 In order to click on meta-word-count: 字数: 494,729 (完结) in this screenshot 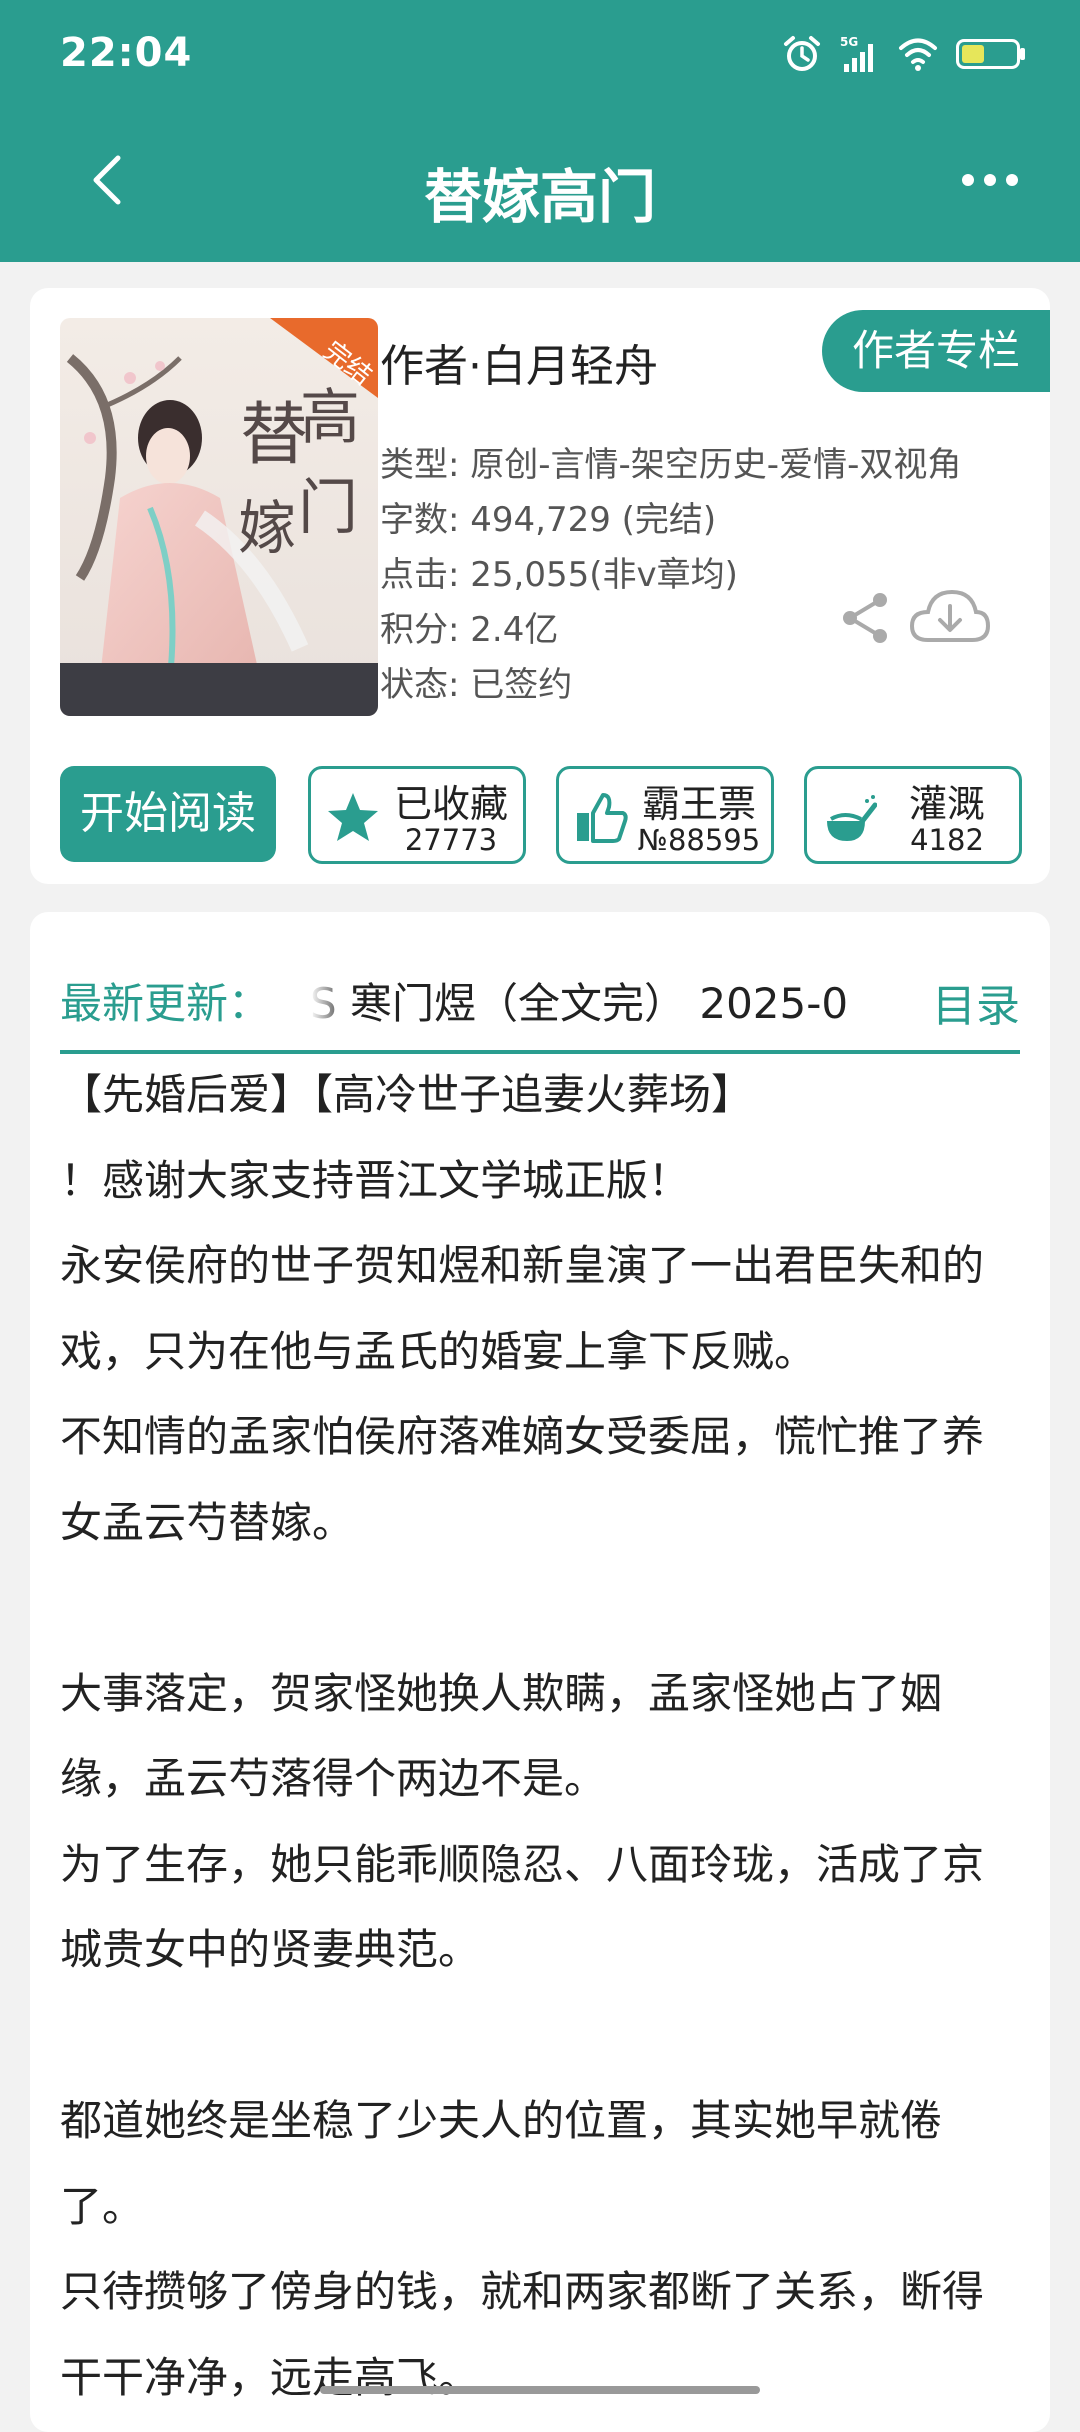, I will do `click(548, 520)`.